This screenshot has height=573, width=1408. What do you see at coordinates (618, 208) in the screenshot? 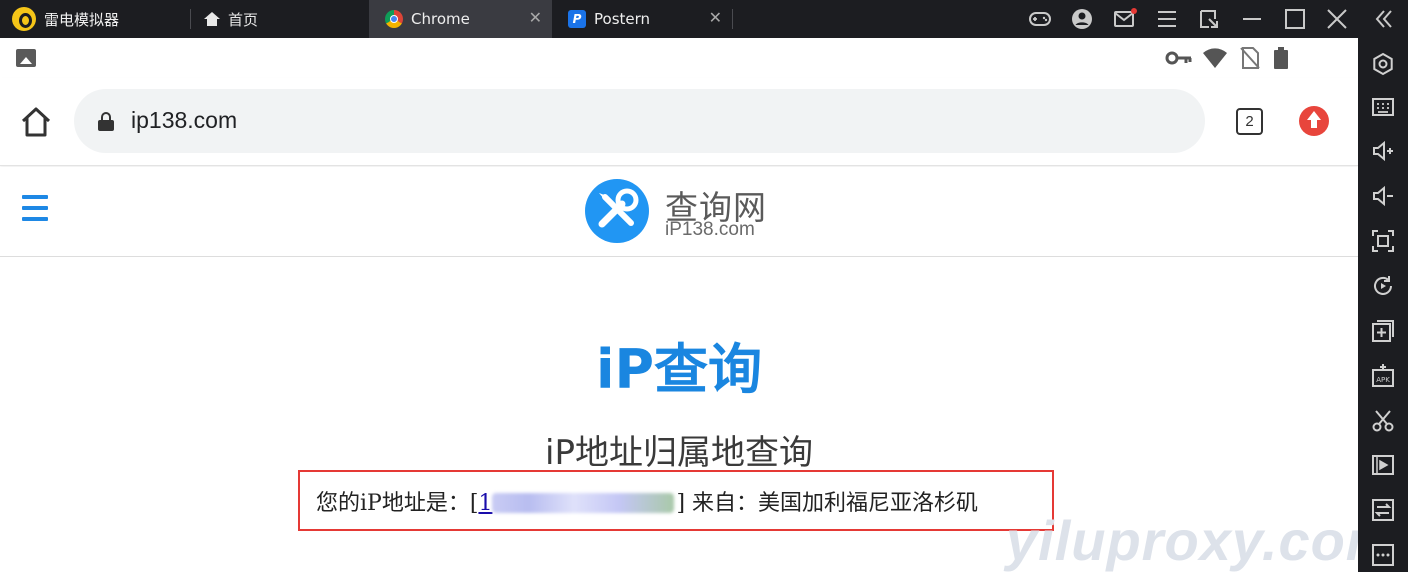
I see `wrench-screwdriver-icon` at bounding box center [618, 208].